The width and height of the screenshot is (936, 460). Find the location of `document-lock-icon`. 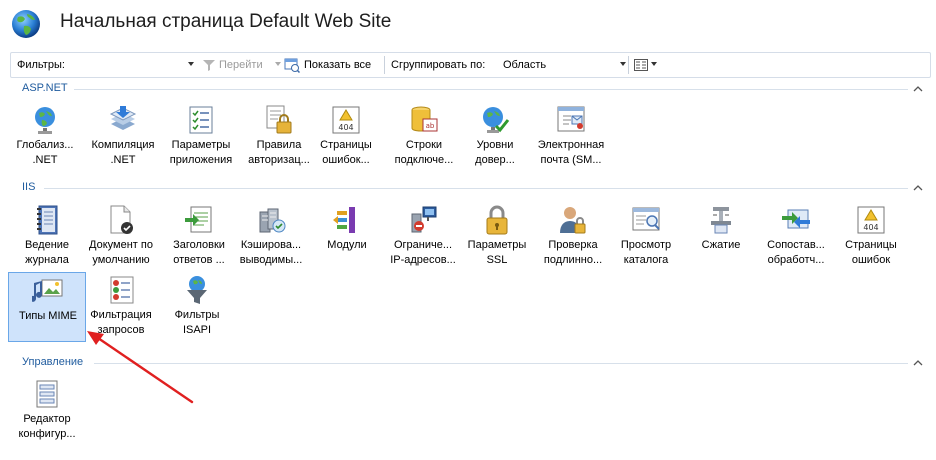

document-lock-icon is located at coordinates (279, 119).